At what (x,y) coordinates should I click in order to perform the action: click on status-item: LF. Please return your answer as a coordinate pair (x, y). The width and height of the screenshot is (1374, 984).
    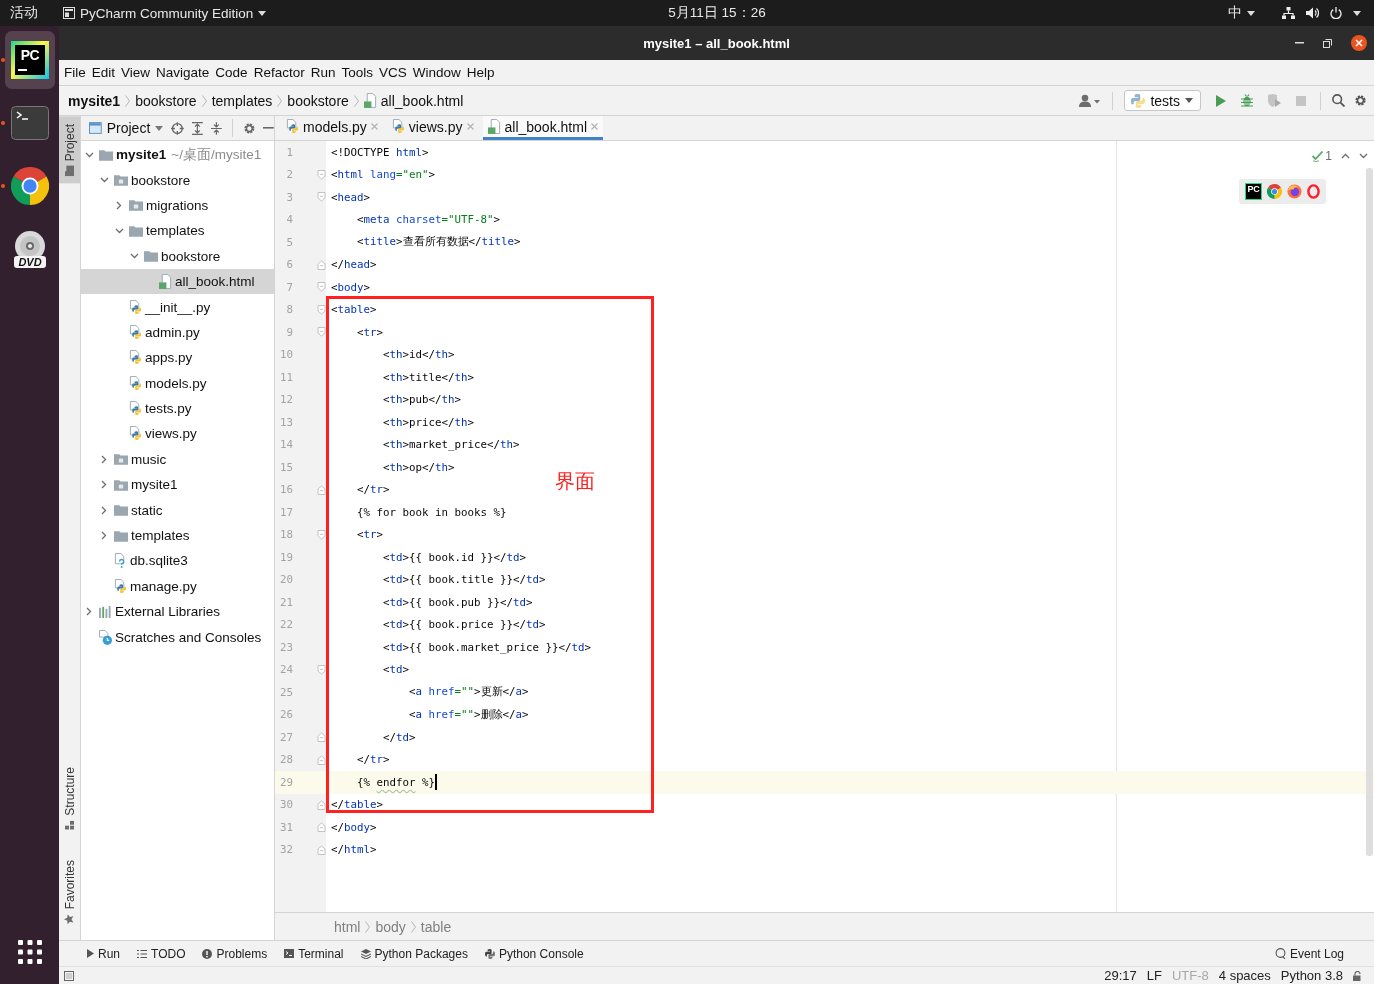
    Looking at the image, I should click on (1154, 975).